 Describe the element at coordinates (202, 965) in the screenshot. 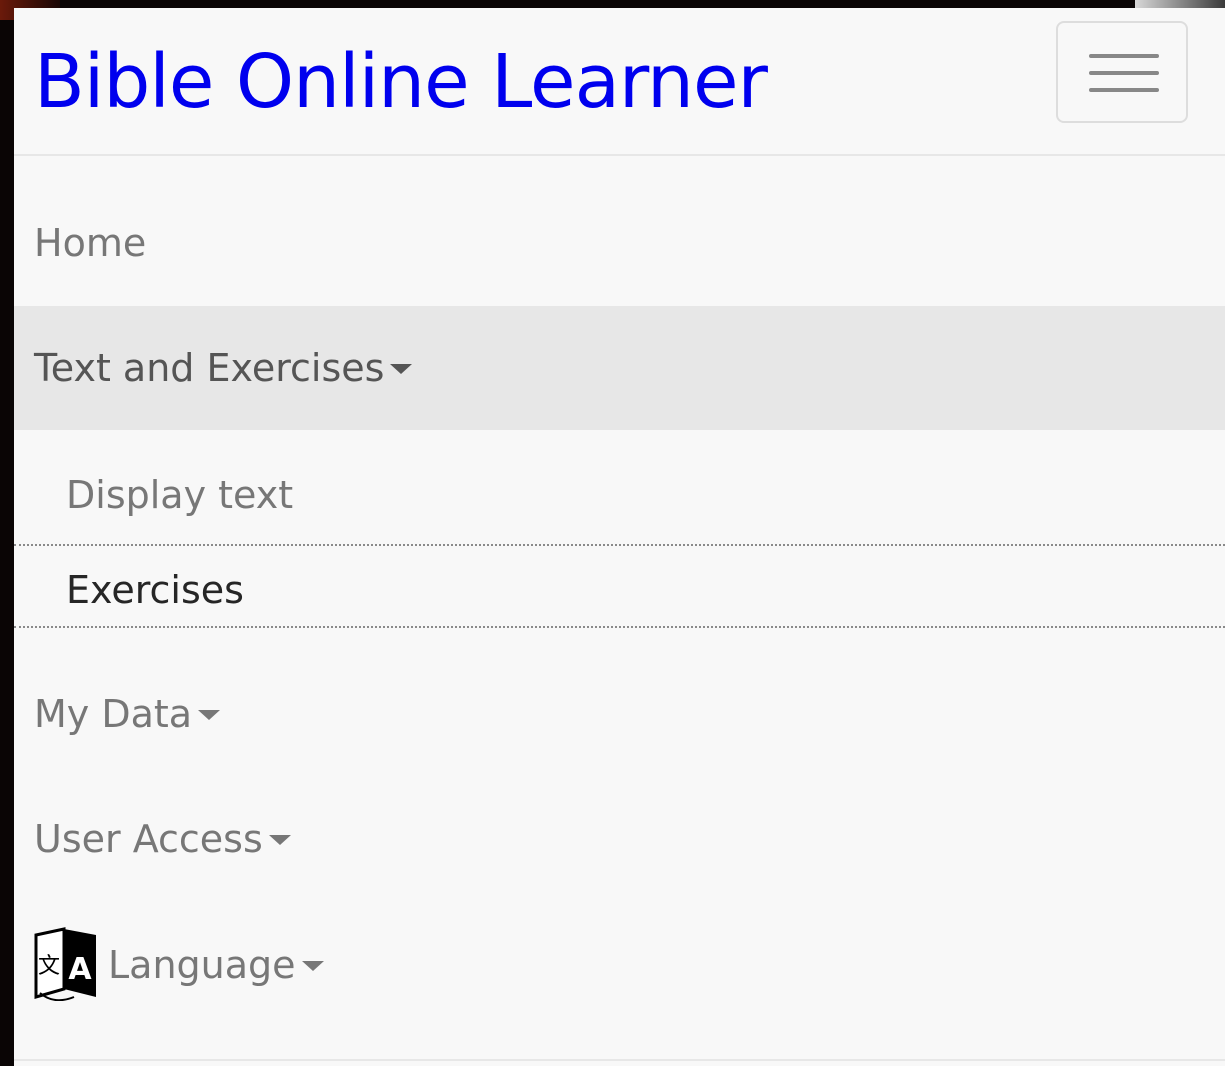

I see `nav-item-language-label: Language` at that location.